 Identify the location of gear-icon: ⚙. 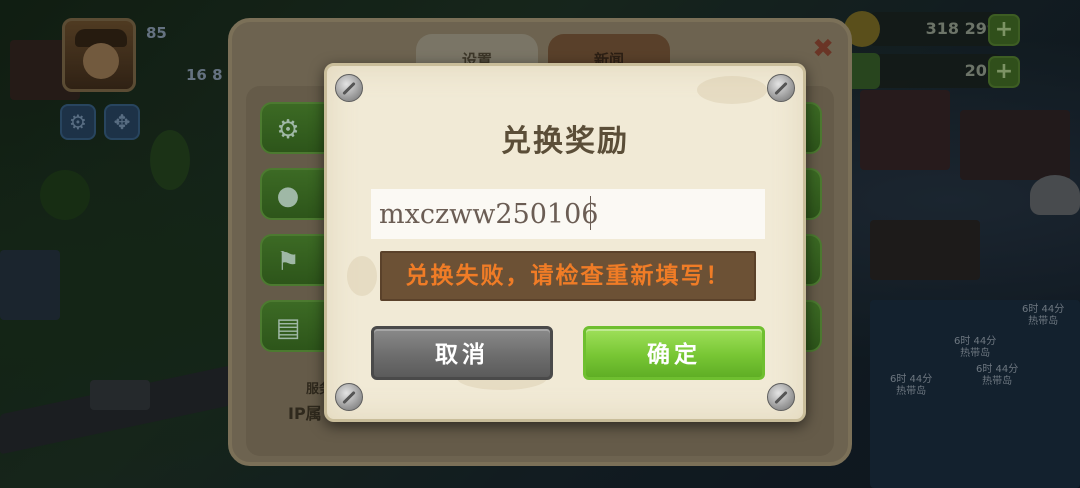
(288, 130).